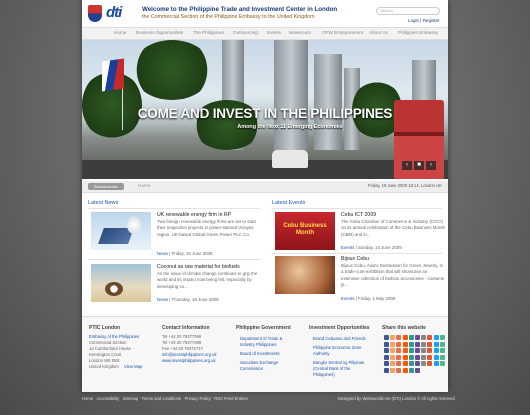  I want to click on register-link: Register, so click(431, 20).